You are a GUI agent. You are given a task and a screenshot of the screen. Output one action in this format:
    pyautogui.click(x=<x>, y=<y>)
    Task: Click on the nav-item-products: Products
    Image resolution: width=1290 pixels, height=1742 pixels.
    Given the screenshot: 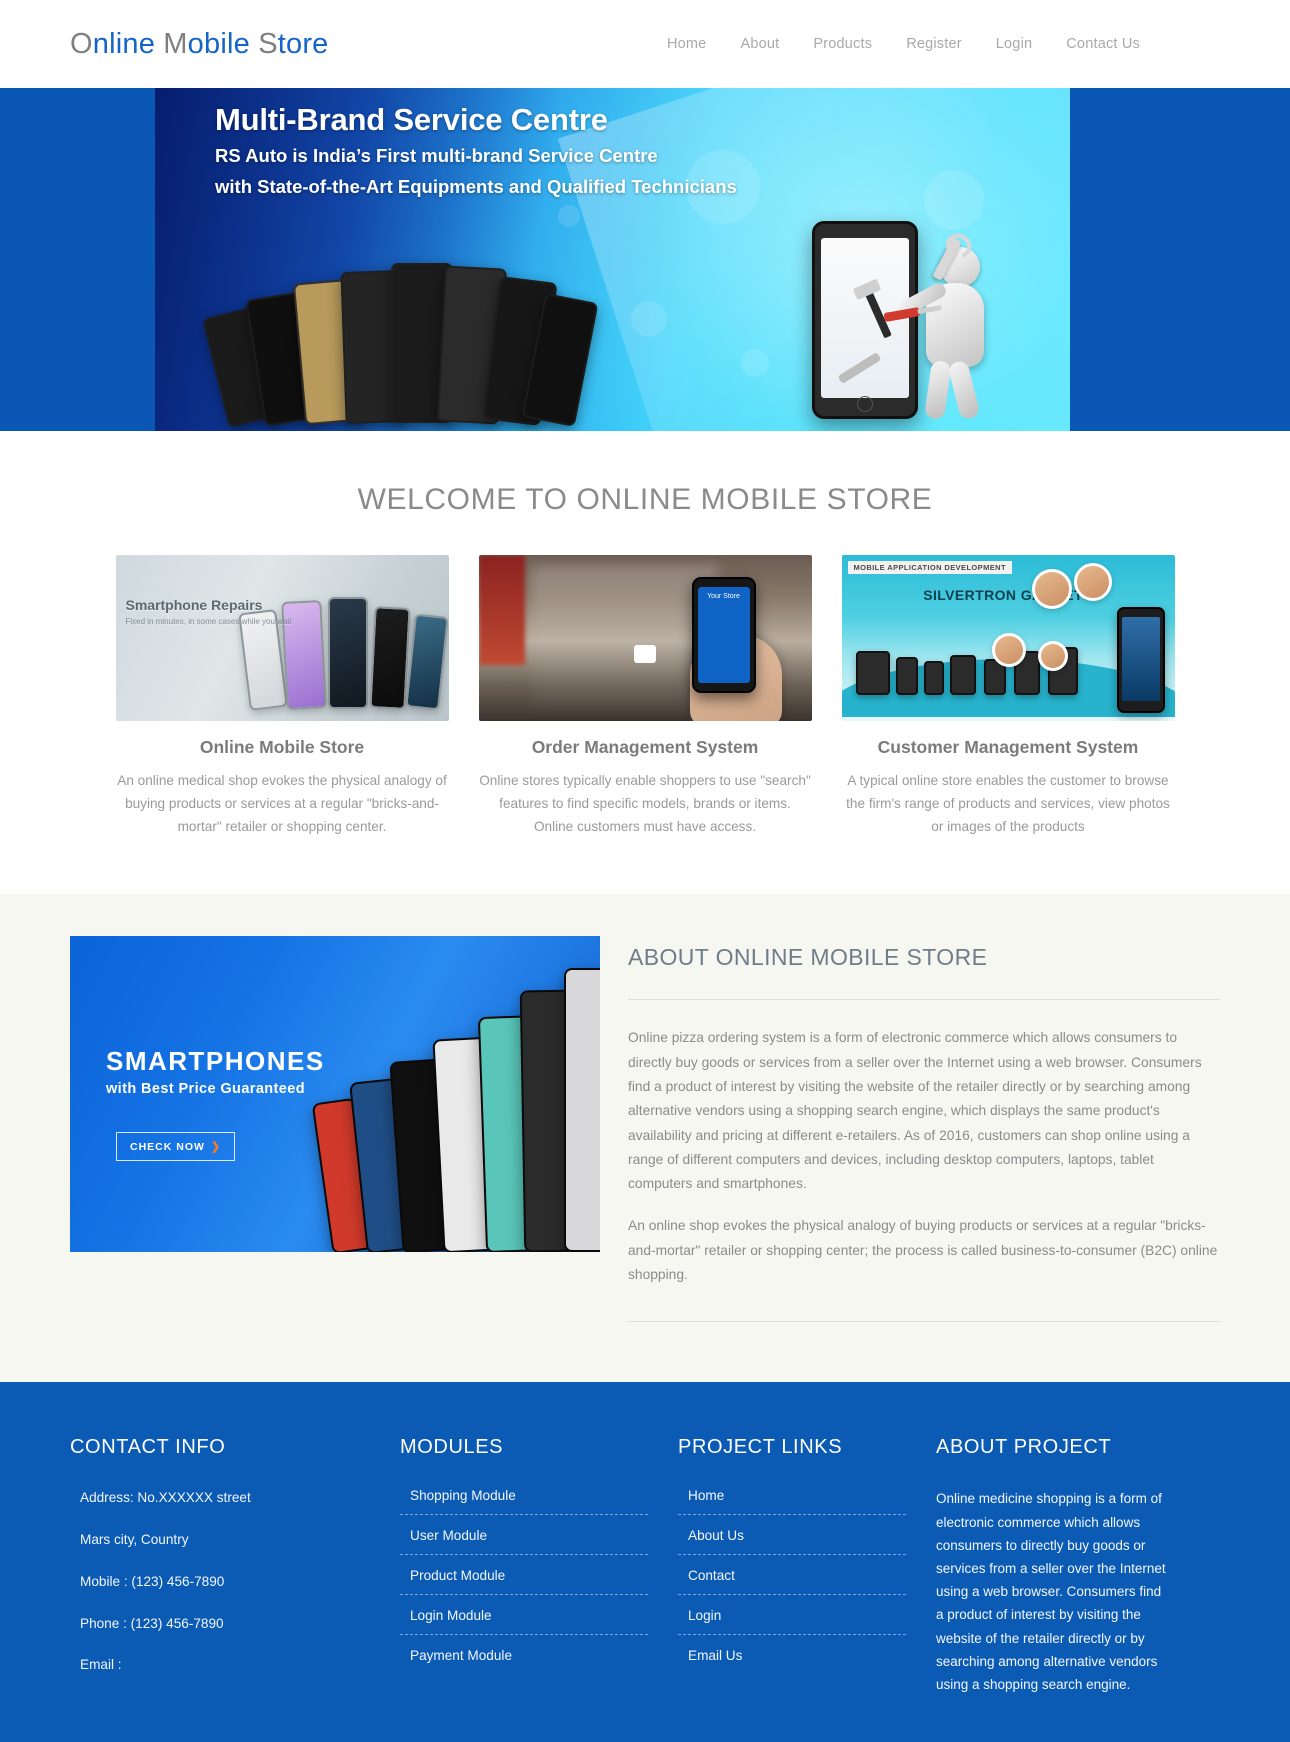 What is the action you would take?
    pyautogui.click(x=842, y=44)
    